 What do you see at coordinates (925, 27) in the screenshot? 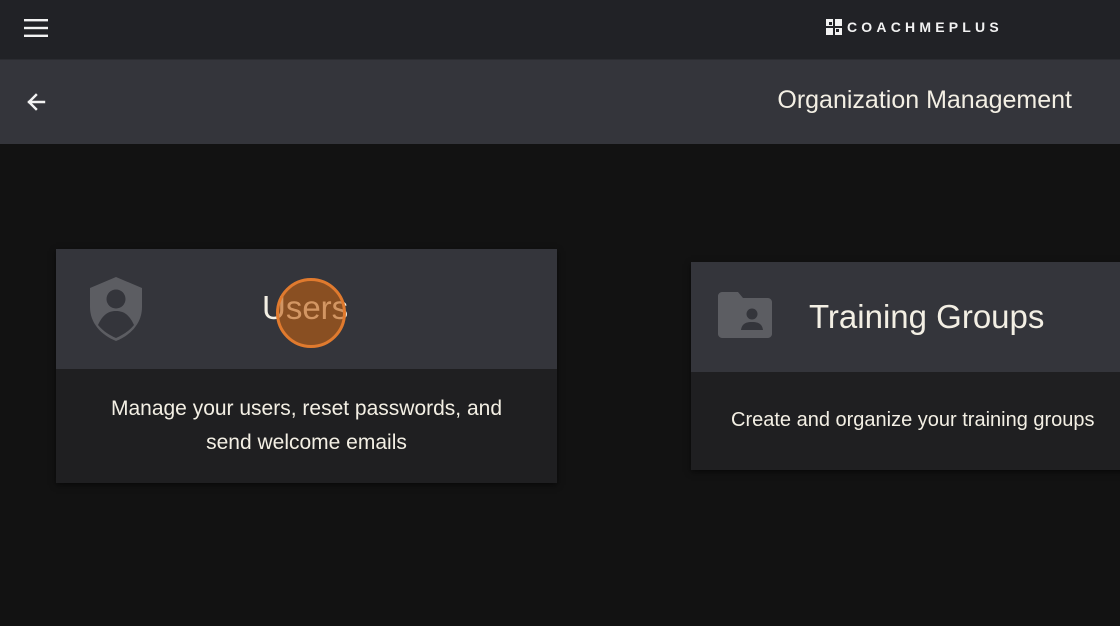
I see `brand-logo-text: COACHMEPLUS` at bounding box center [925, 27].